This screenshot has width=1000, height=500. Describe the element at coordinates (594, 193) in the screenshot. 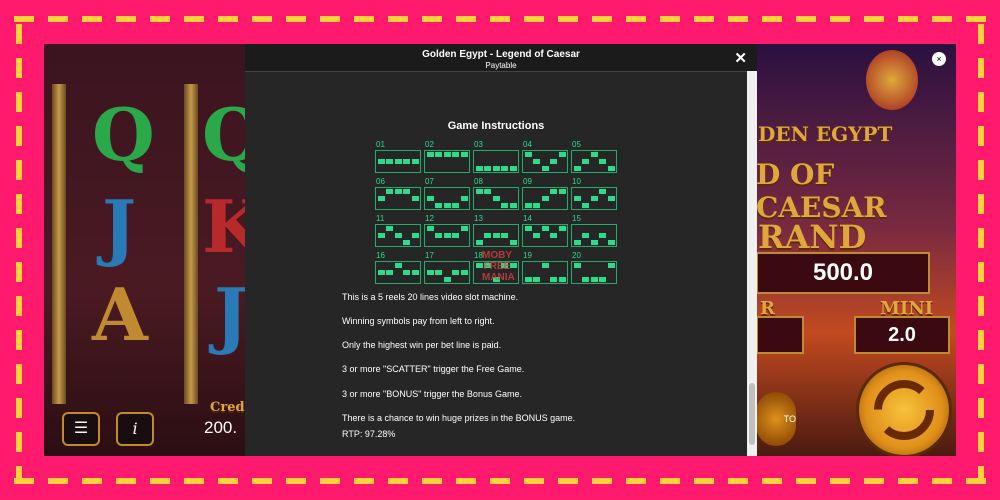

I see `payline-10: 10` at that location.